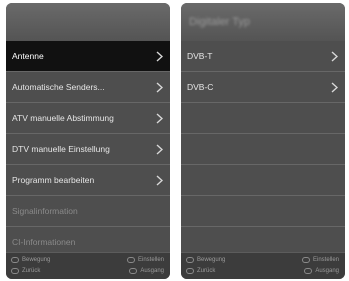  I want to click on menu-item-label: ATV manuelle Abstimmung, so click(63, 118).